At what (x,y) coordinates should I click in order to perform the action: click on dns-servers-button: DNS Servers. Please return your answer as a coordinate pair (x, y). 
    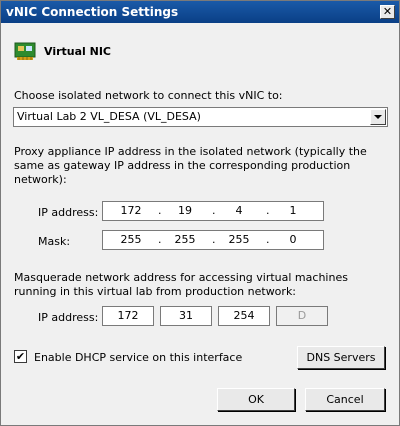
    Looking at the image, I should click on (341, 357).